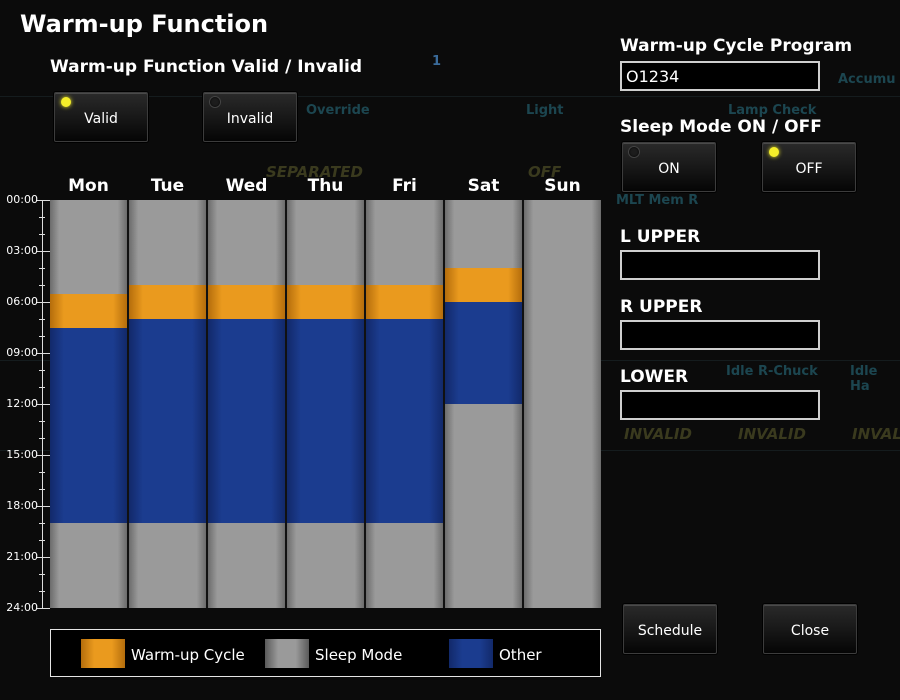 Image resolution: width=900 pixels, height=700 pixels. I want to click on close-button: Close, so click(810, 629).